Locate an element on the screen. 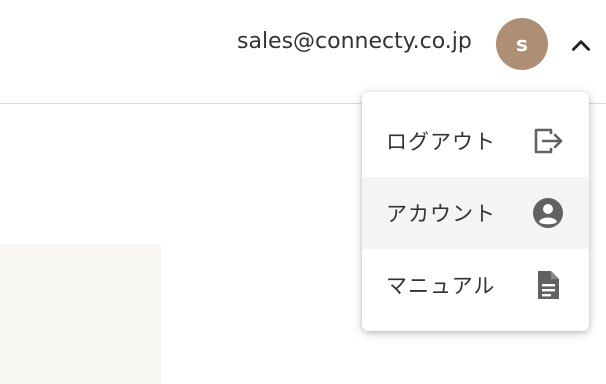 The width and height of the screenshot is (606, 384). menu-item-manual: マニュアル is located at coordinates (475, 285).